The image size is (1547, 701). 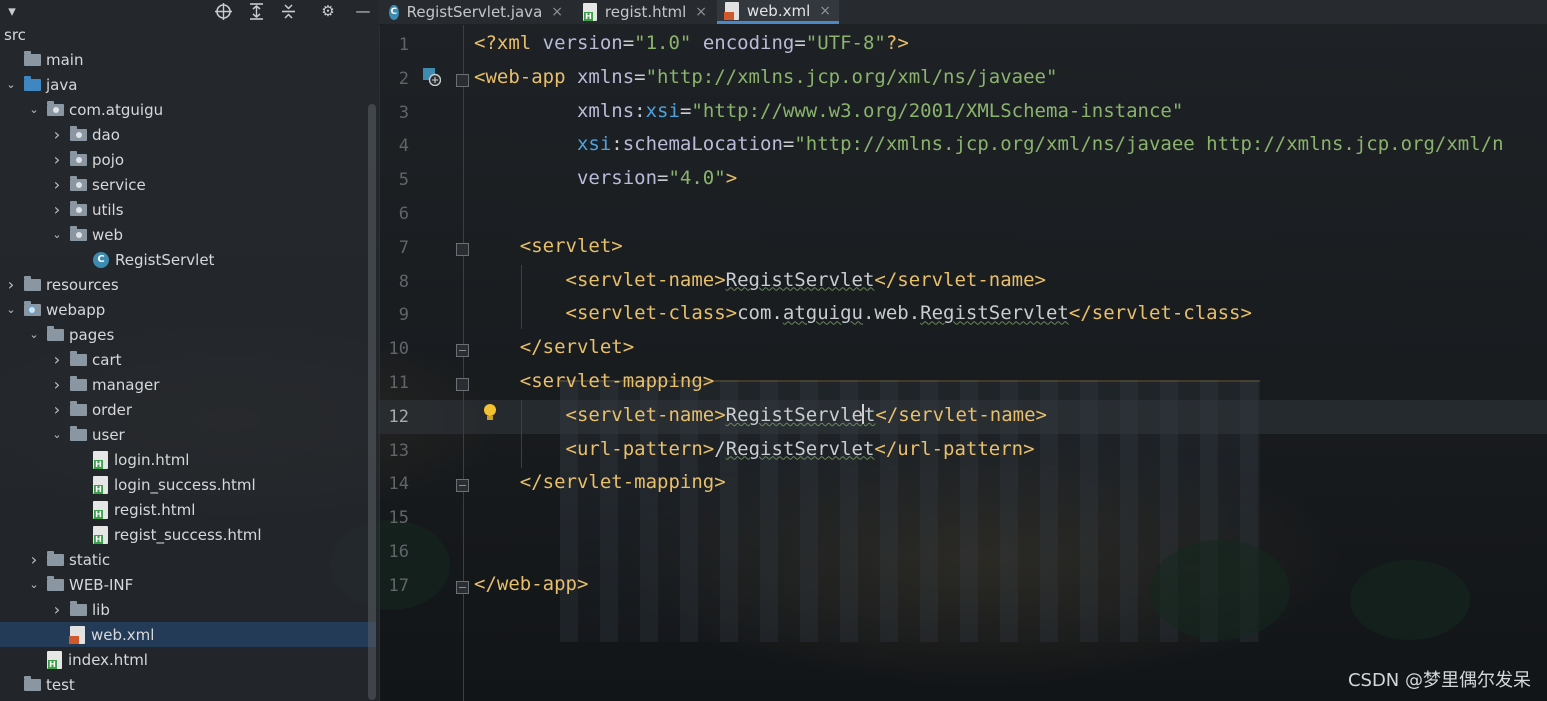 I want to click on line-number: 17, so click(x=398, y=585).